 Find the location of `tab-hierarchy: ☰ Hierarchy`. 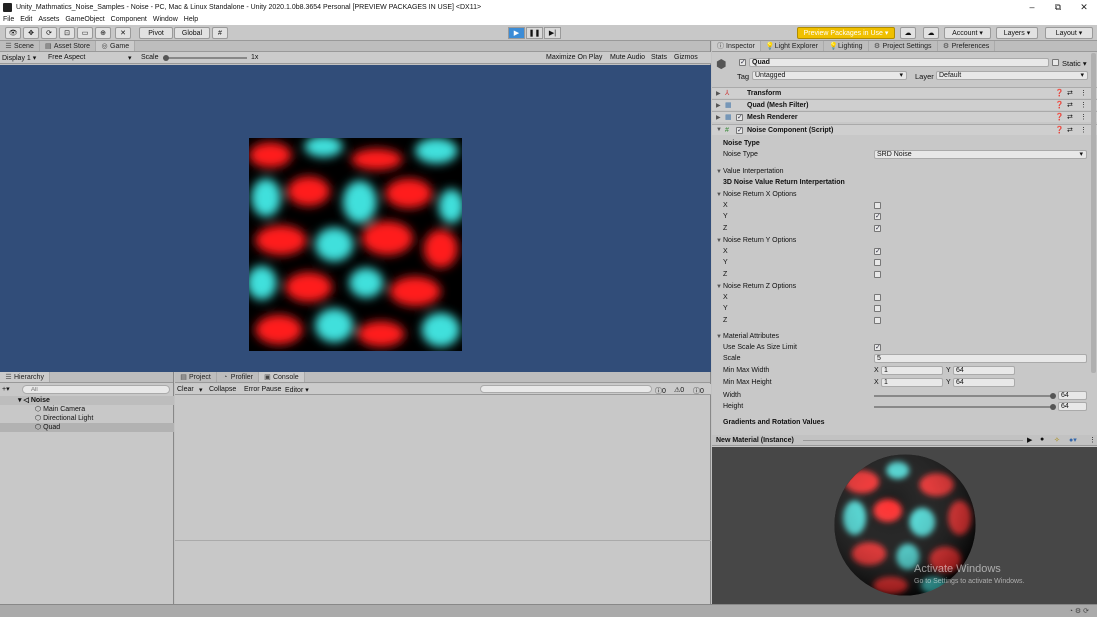

tab-hierarchy: ☰ Hierarchy is located at coordinates (25, 377).